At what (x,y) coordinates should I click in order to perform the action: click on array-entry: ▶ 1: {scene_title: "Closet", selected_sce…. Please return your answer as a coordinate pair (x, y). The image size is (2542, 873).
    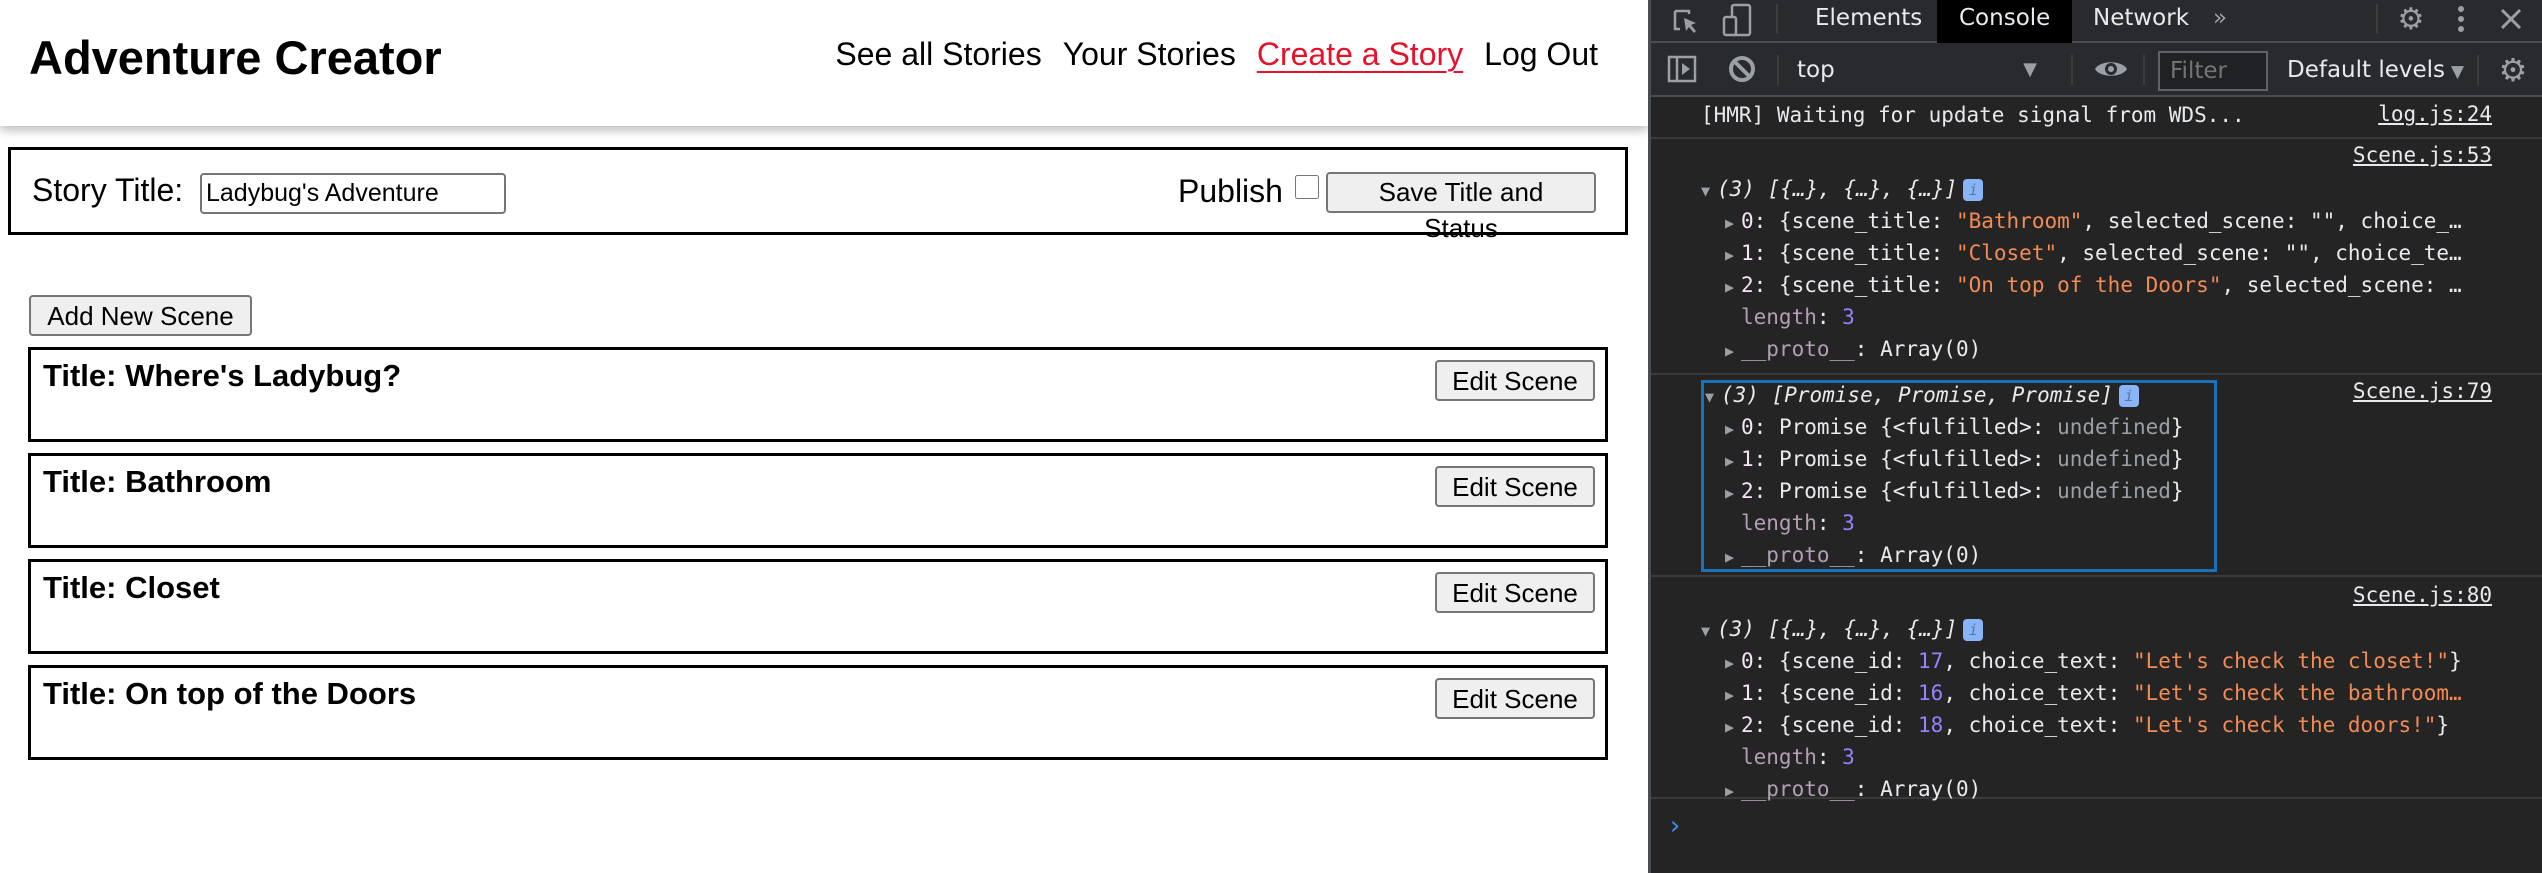
    Looking at the image, I should click on (2093, 253).